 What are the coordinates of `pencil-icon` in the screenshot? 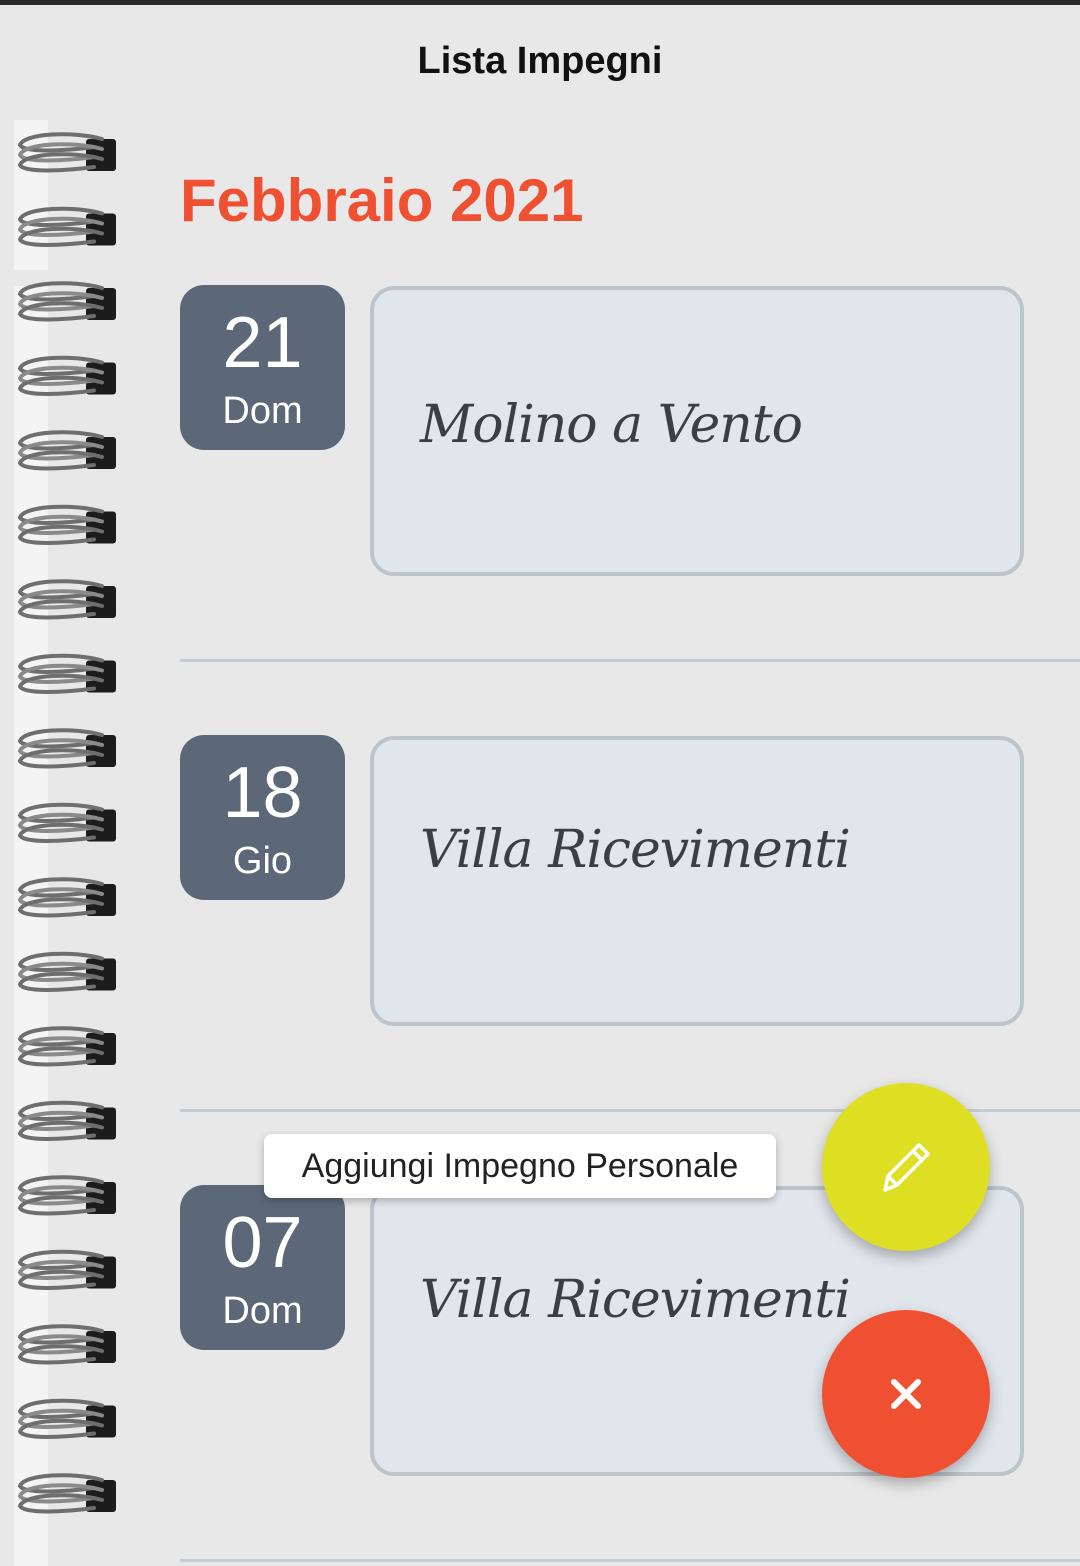 It's located at (906, 1167).